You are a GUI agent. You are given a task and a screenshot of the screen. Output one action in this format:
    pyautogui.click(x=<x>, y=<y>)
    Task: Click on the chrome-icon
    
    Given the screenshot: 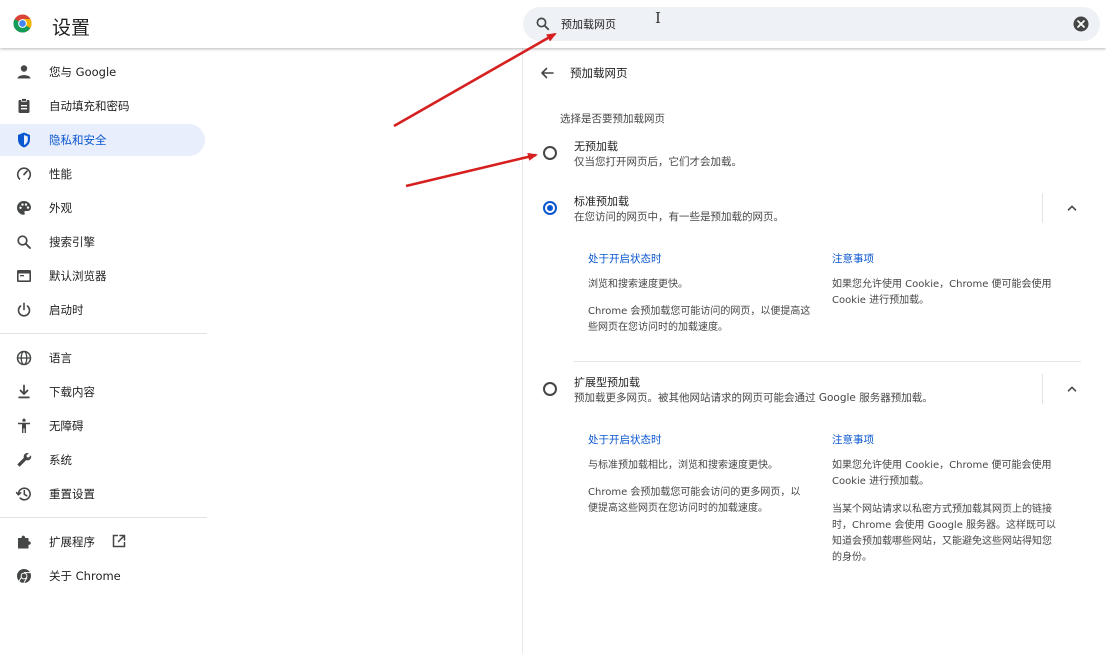 What is the action you would take?
    pyautogui.click(x=24, y=576)
    